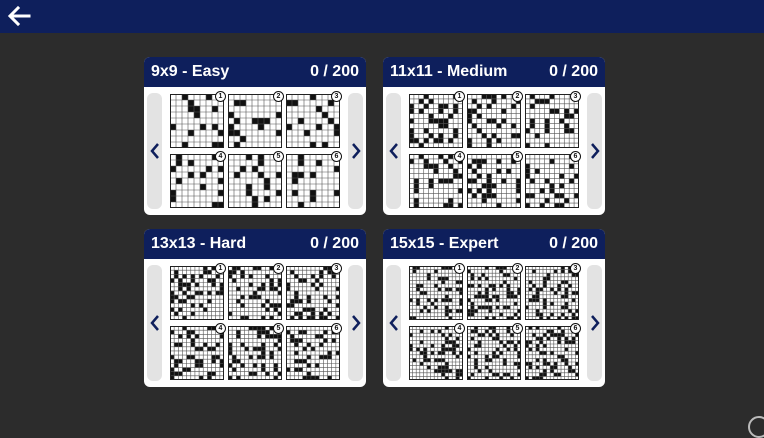 The height and width of the screenshot is (438, 764). I want to click on level-panel: 15x15 - Expert 0 / 200 1 2 3 4 5 6, so click(494, 308).